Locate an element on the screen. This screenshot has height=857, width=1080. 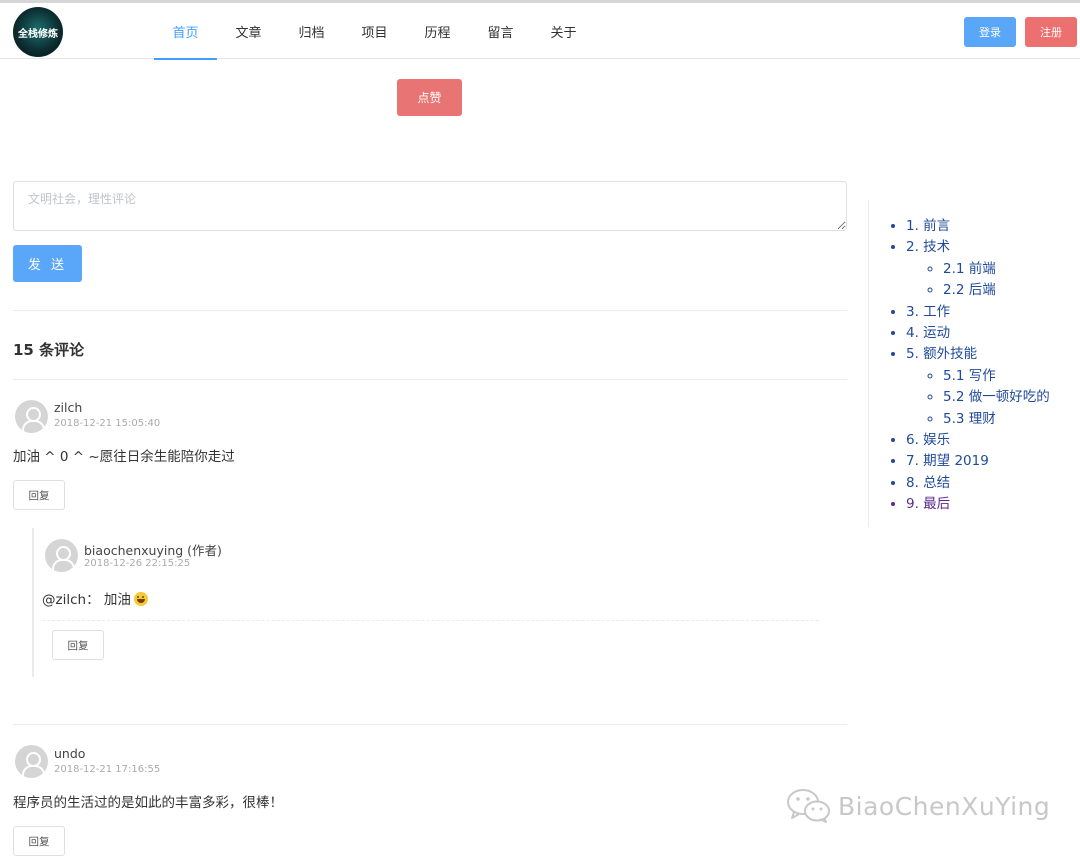
comment-text: @zilch： 加油 is located at coordinates (86, 600).